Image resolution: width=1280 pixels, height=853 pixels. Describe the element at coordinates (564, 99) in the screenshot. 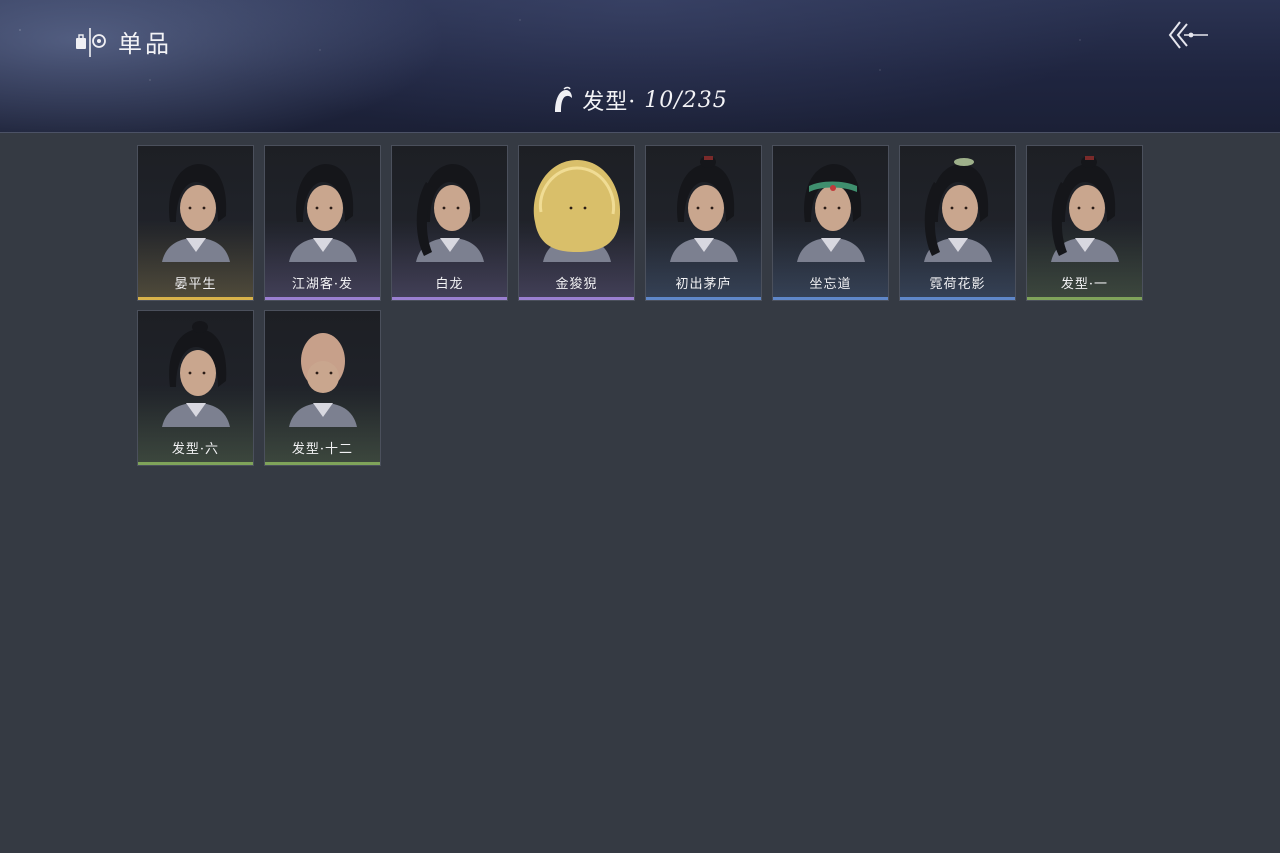

I see `hair-strand-icon` at that location.